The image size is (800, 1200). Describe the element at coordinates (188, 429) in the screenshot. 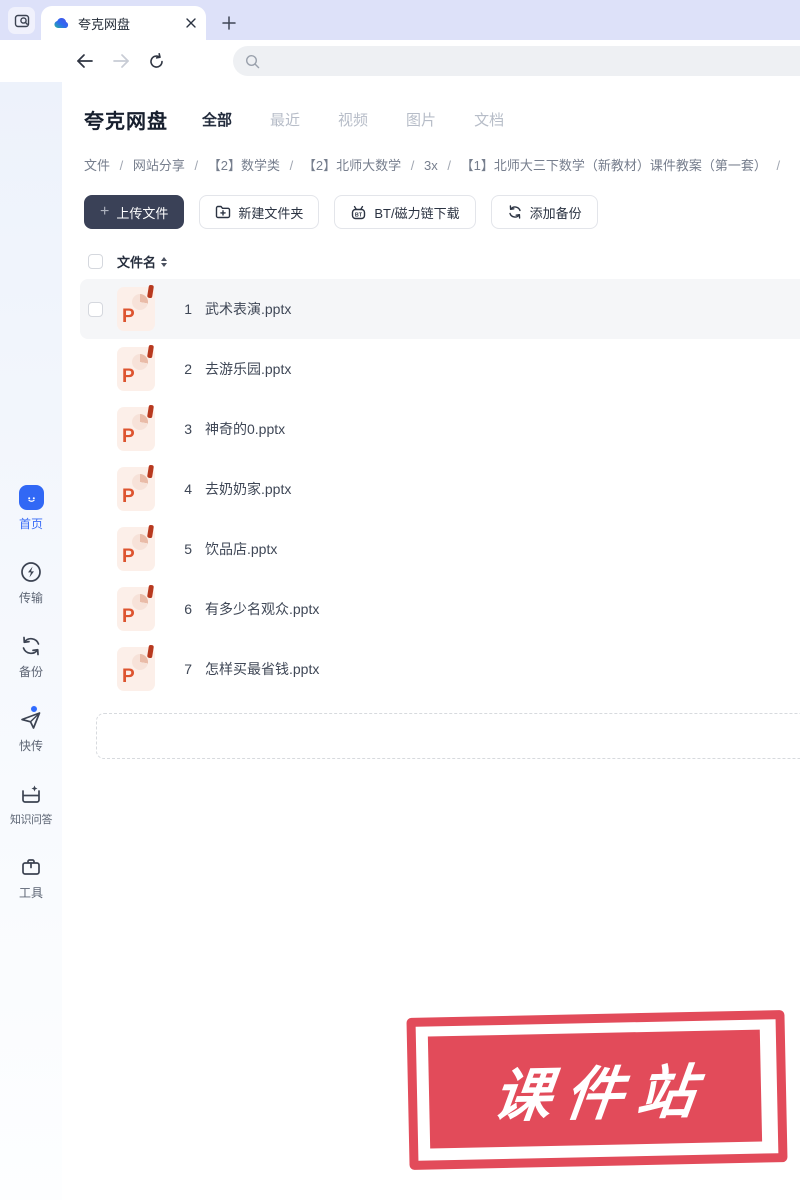

I see `file-index: 3` at that location.